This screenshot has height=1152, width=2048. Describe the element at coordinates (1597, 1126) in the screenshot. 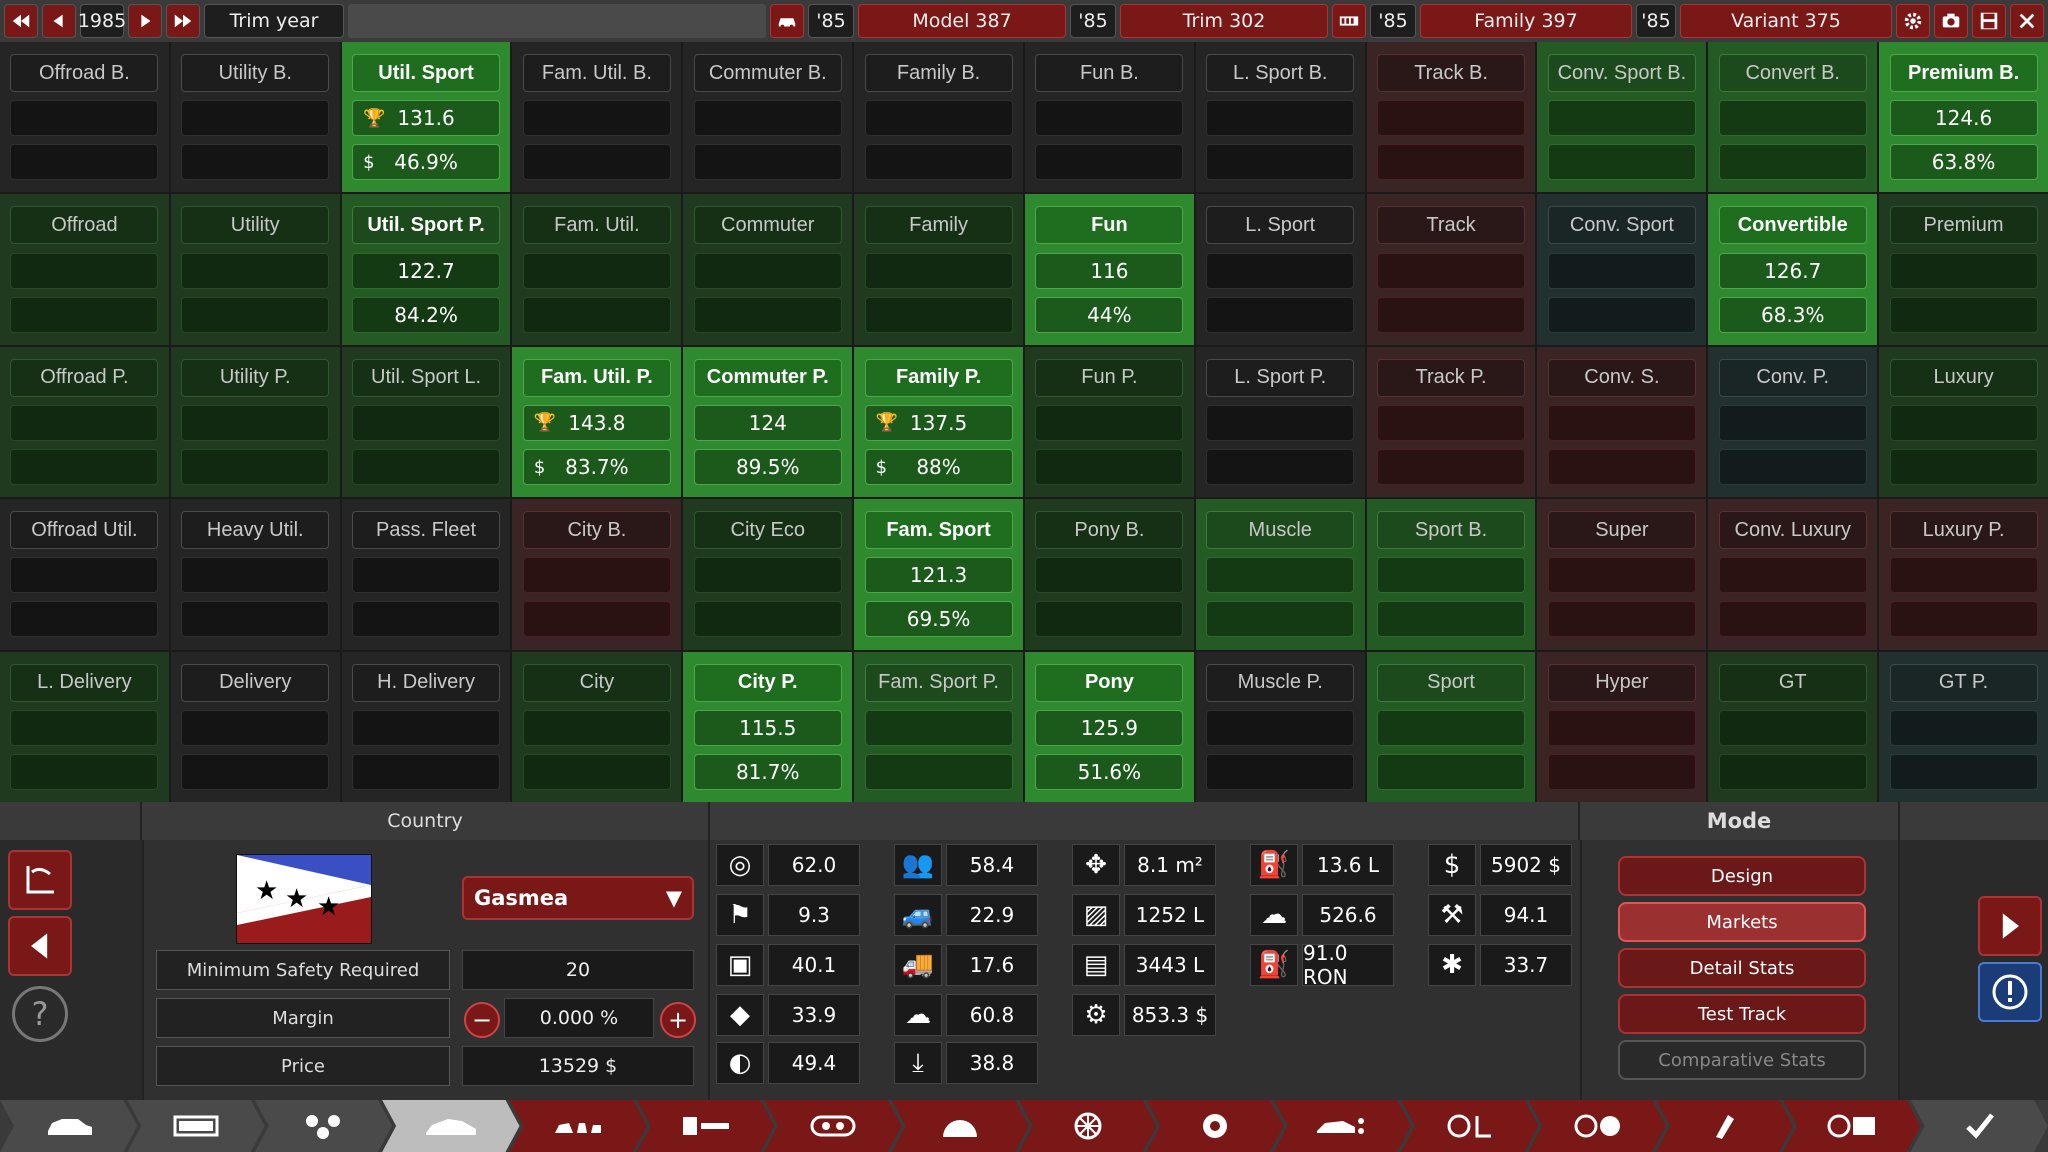

I see `tab-tuning` at that location.